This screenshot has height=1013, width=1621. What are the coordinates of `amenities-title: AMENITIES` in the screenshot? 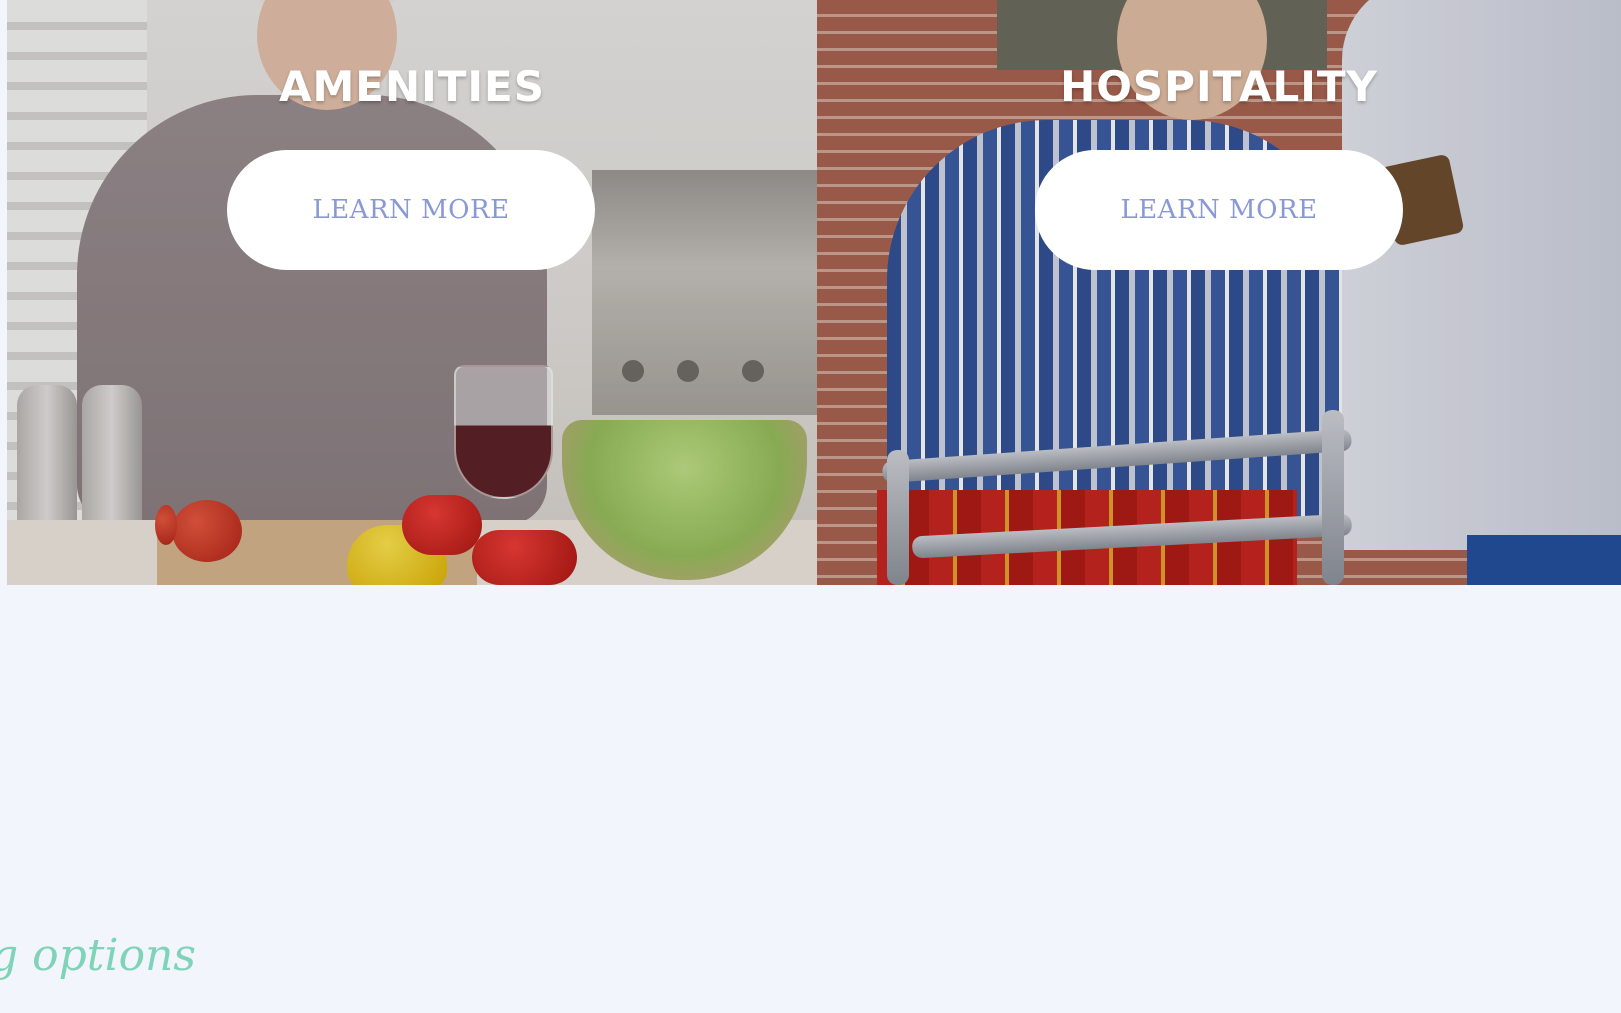 It's located at (412, 86).